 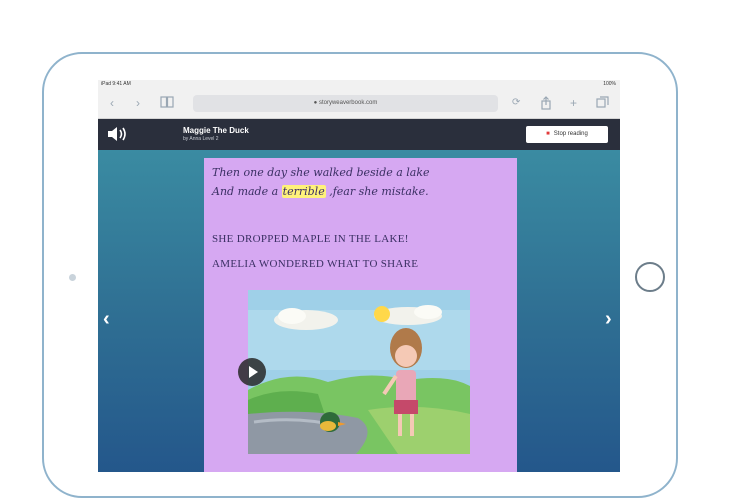 I want to click on story-line-2: And made a terrible ,fear she mistake., so click(x=320, y=191).